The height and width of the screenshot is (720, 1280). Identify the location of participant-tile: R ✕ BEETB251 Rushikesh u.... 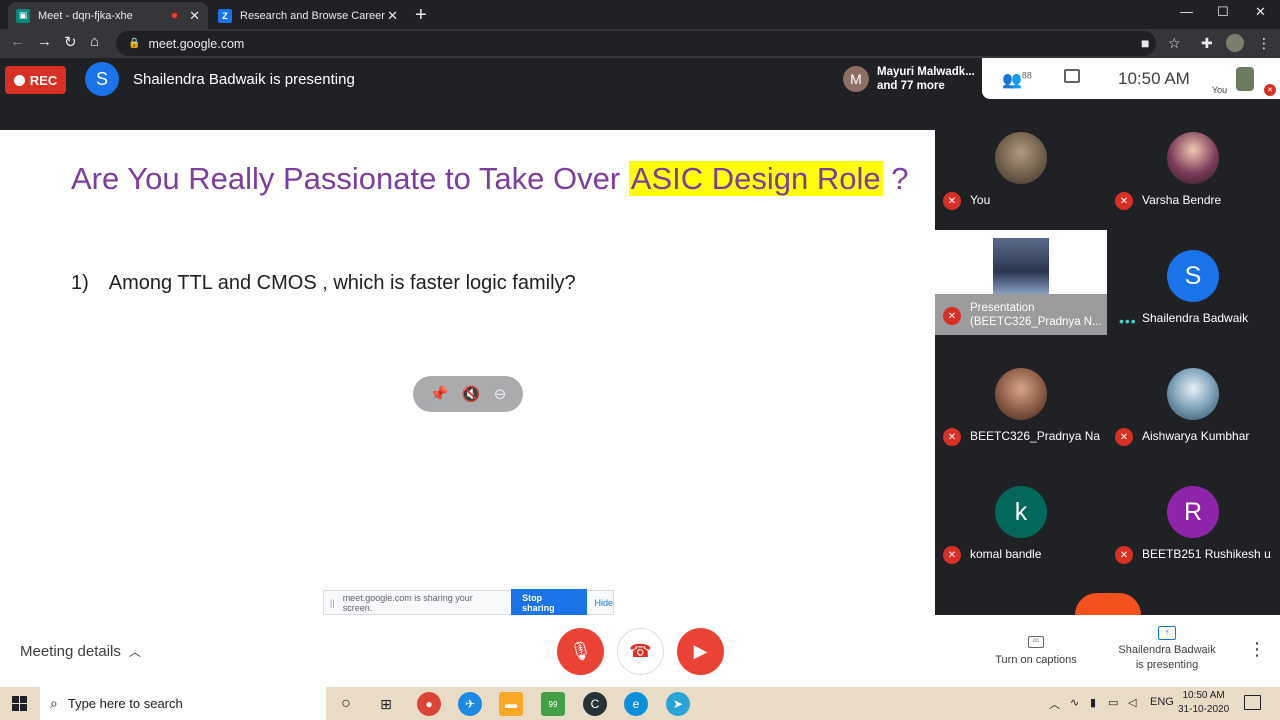
(1193, 512).